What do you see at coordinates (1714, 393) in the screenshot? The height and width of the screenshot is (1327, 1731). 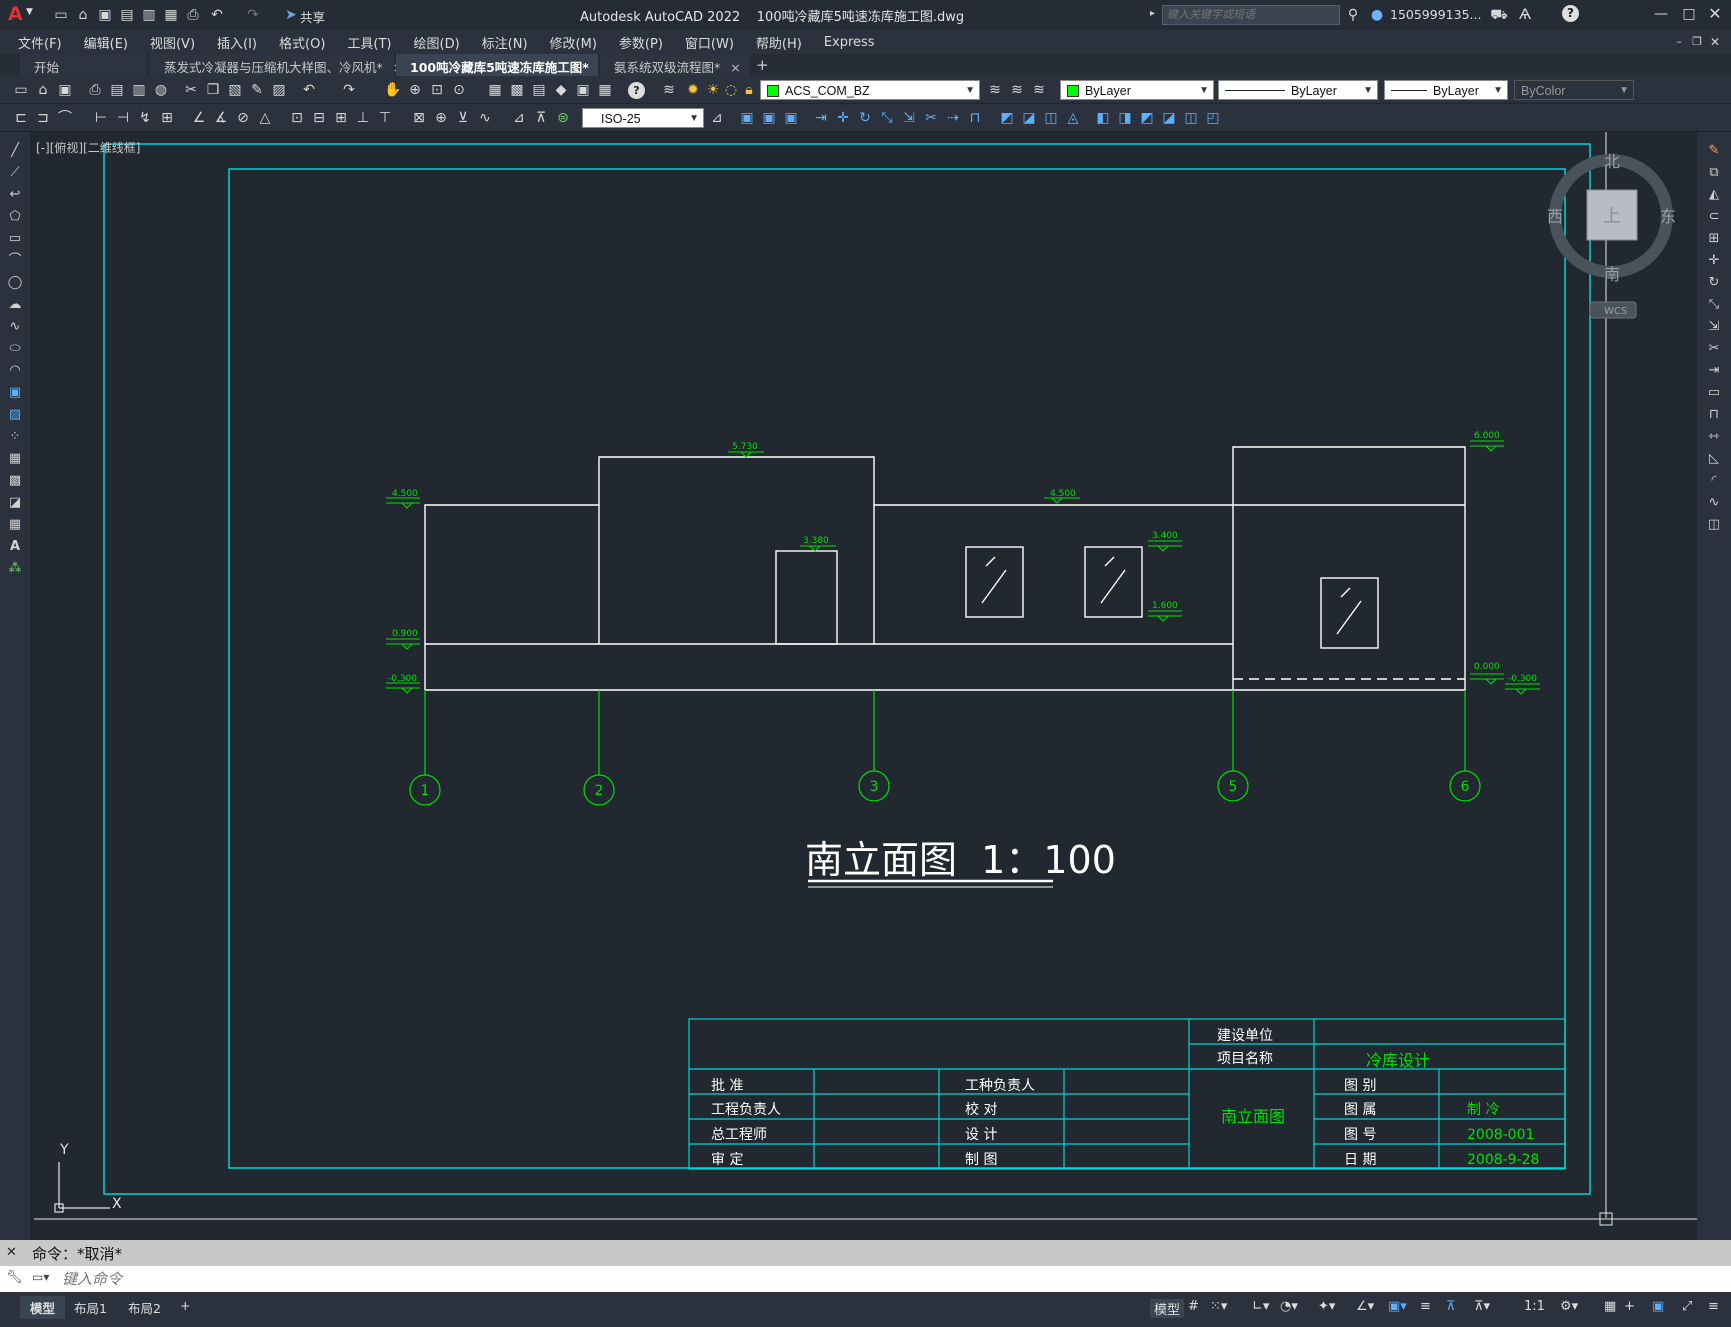 I see `break-at-point-icon: ▭` at bounding box center [1714, 393].